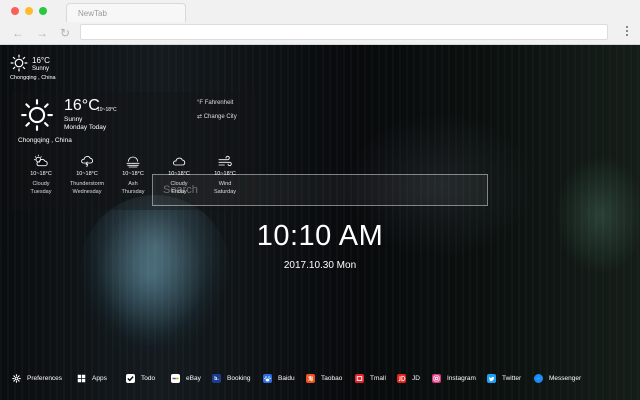 The width and height of the screenshot is (640, 400). What do you see at coordinates (193, 378) in the screenshot?
I see `ebay-label: eBay` at bounding box center [193, 378].